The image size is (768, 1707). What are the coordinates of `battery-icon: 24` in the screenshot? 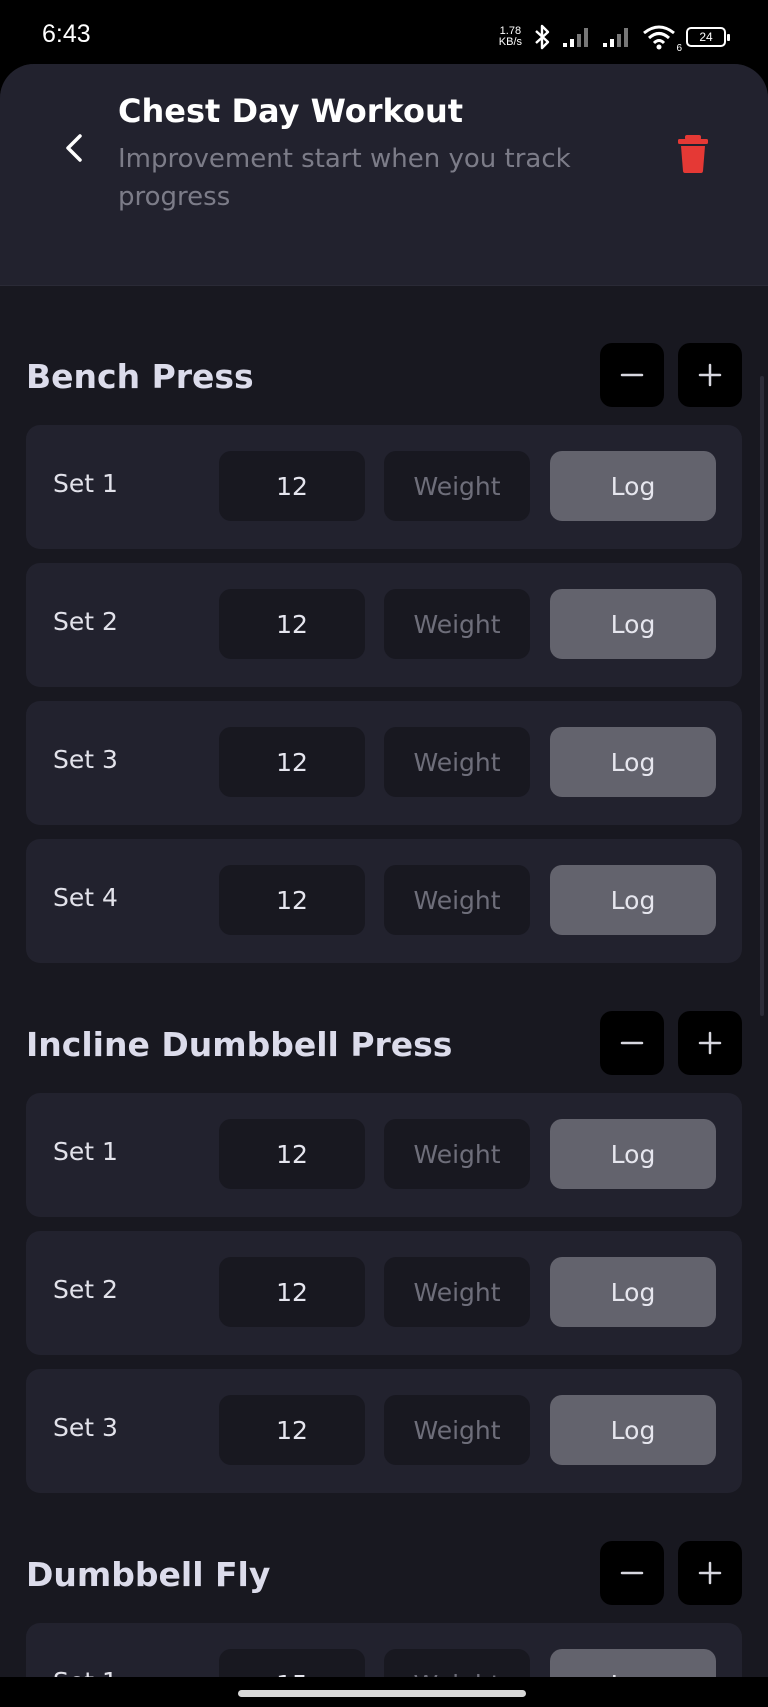 It's located at (708, 37).